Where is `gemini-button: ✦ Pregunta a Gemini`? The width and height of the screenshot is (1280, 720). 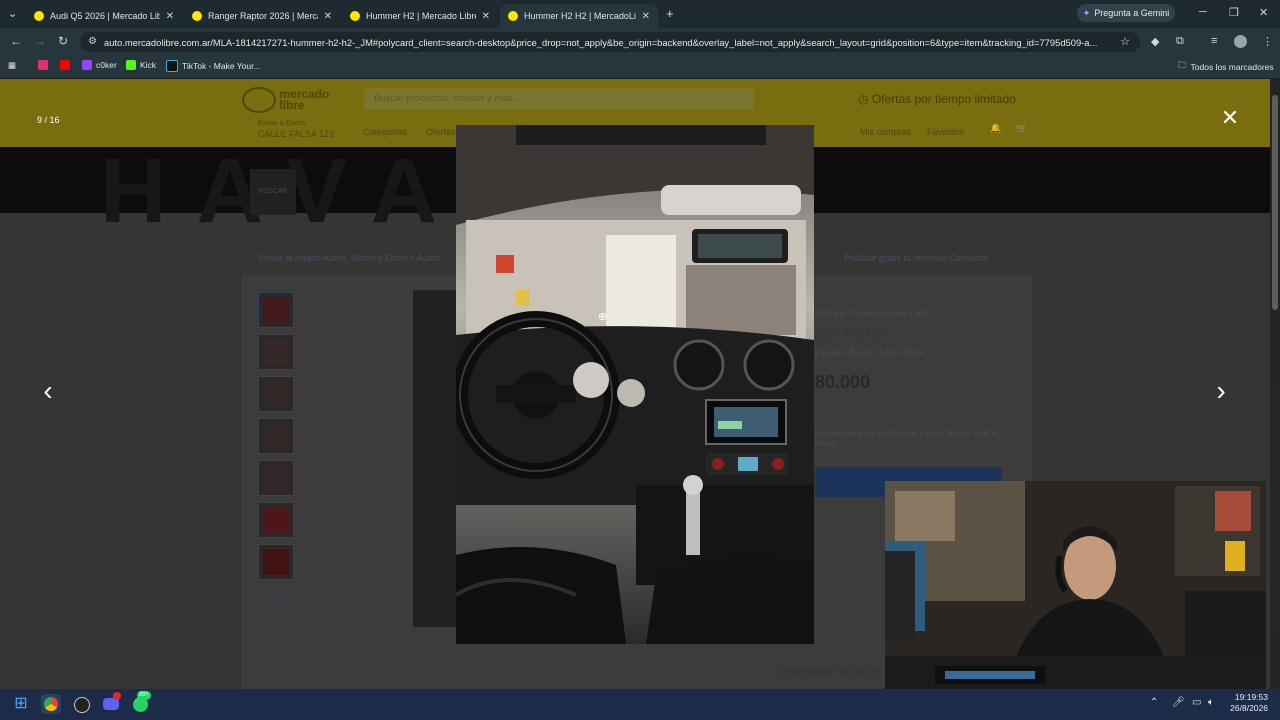
gemini-button: ✦ Pregunta a Gemini is located at coordinates (1126, 13).